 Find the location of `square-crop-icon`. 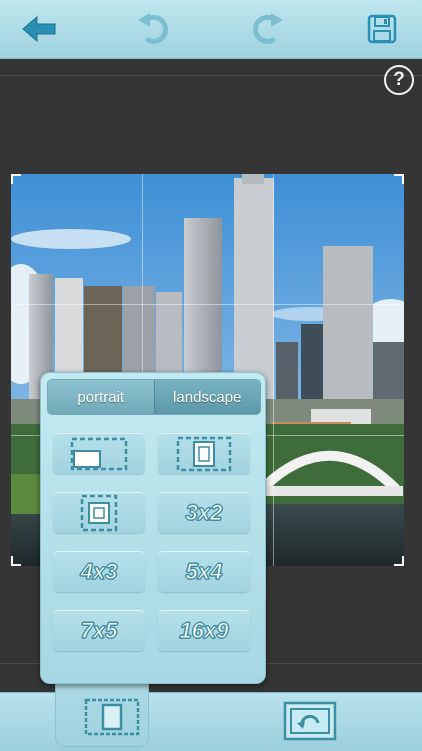

square-crop-icon is located at coordinates (99, 512).